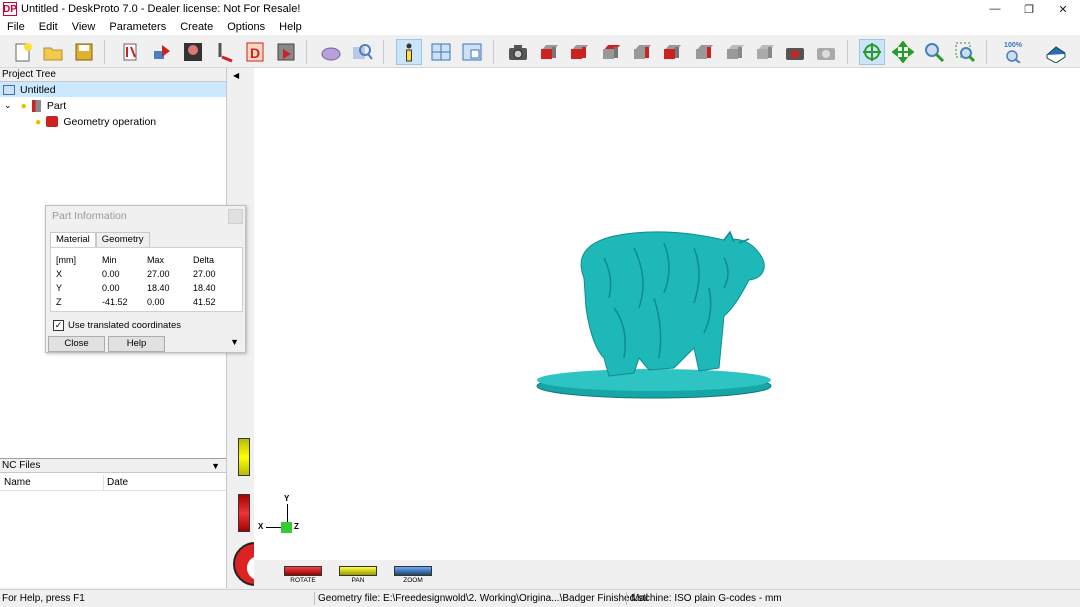  I want to click on restore-icon: ❐, so click(1029, 9).